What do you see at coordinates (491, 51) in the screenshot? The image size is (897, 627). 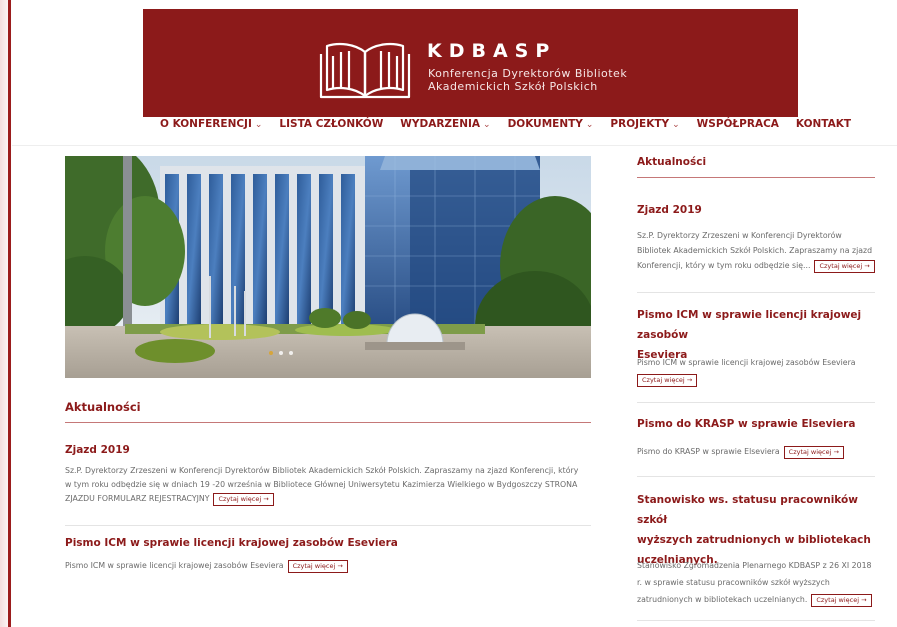 I see `site-title: KDBASP` at bounding box center [491, 51].